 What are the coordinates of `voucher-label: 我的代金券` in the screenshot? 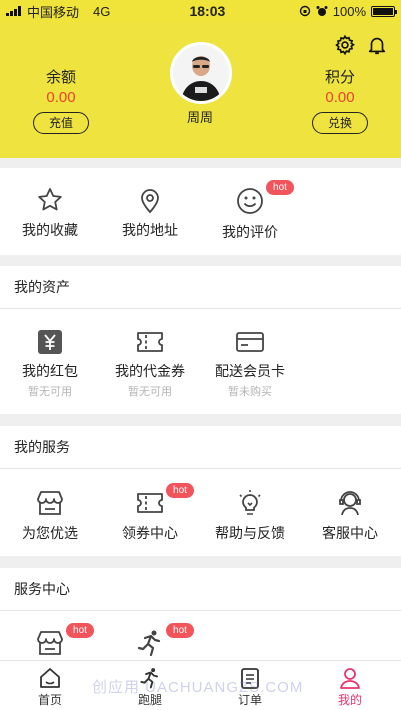 It's located at (150, 371).